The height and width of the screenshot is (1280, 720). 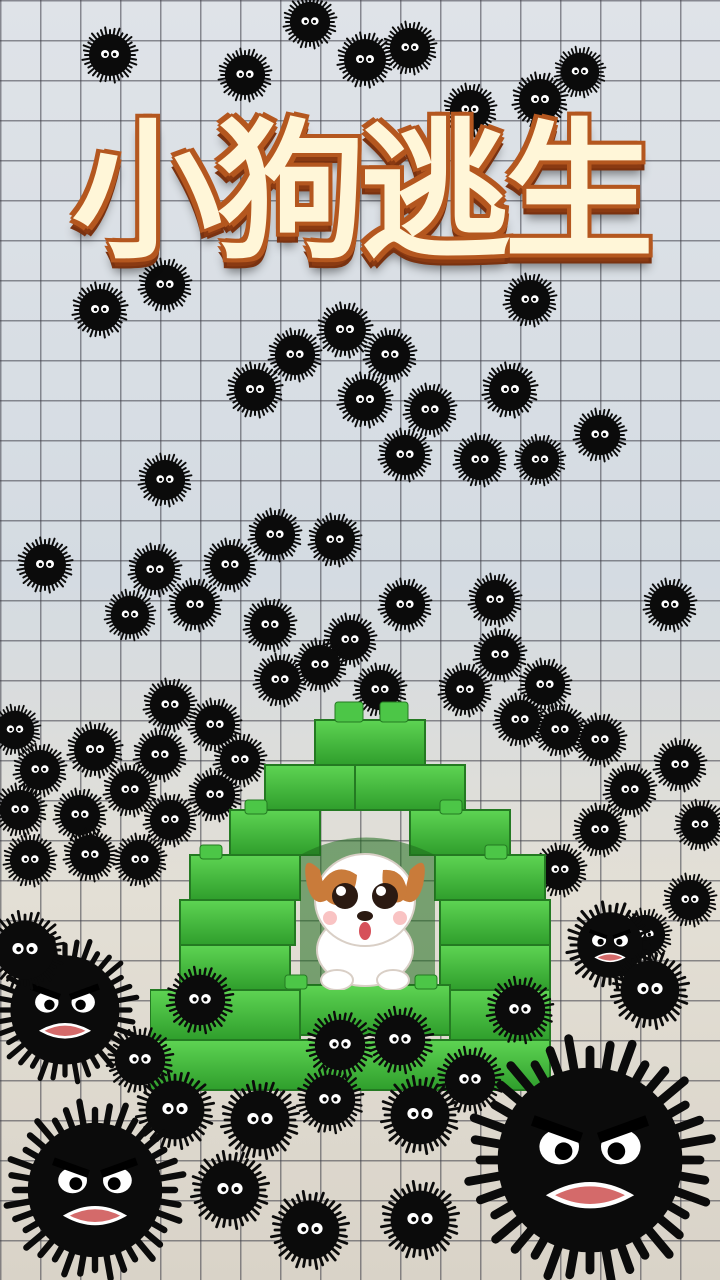 I want to click on puppy-icon, so click(x=365, y=910).